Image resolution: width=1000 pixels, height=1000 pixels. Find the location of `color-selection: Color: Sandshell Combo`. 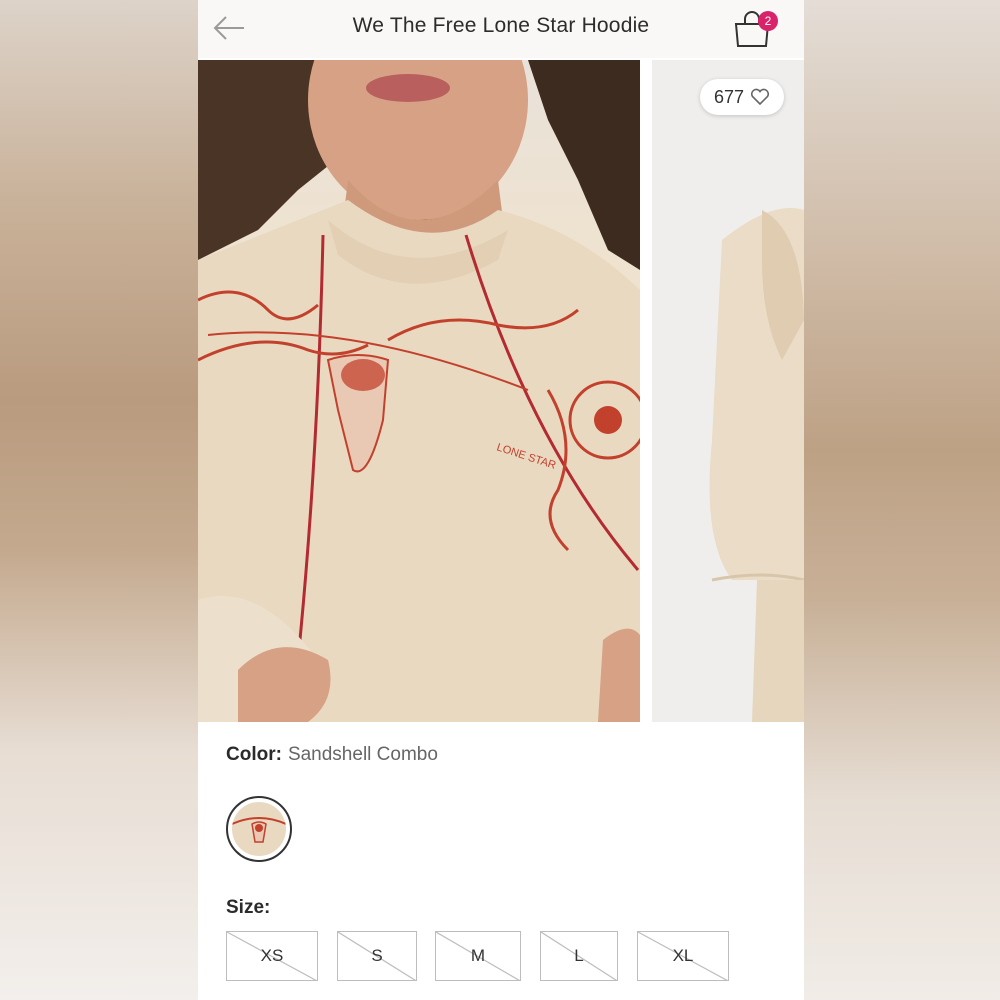

color-selection: Color: Sandshell Combo is located at coordinates (332, 755).